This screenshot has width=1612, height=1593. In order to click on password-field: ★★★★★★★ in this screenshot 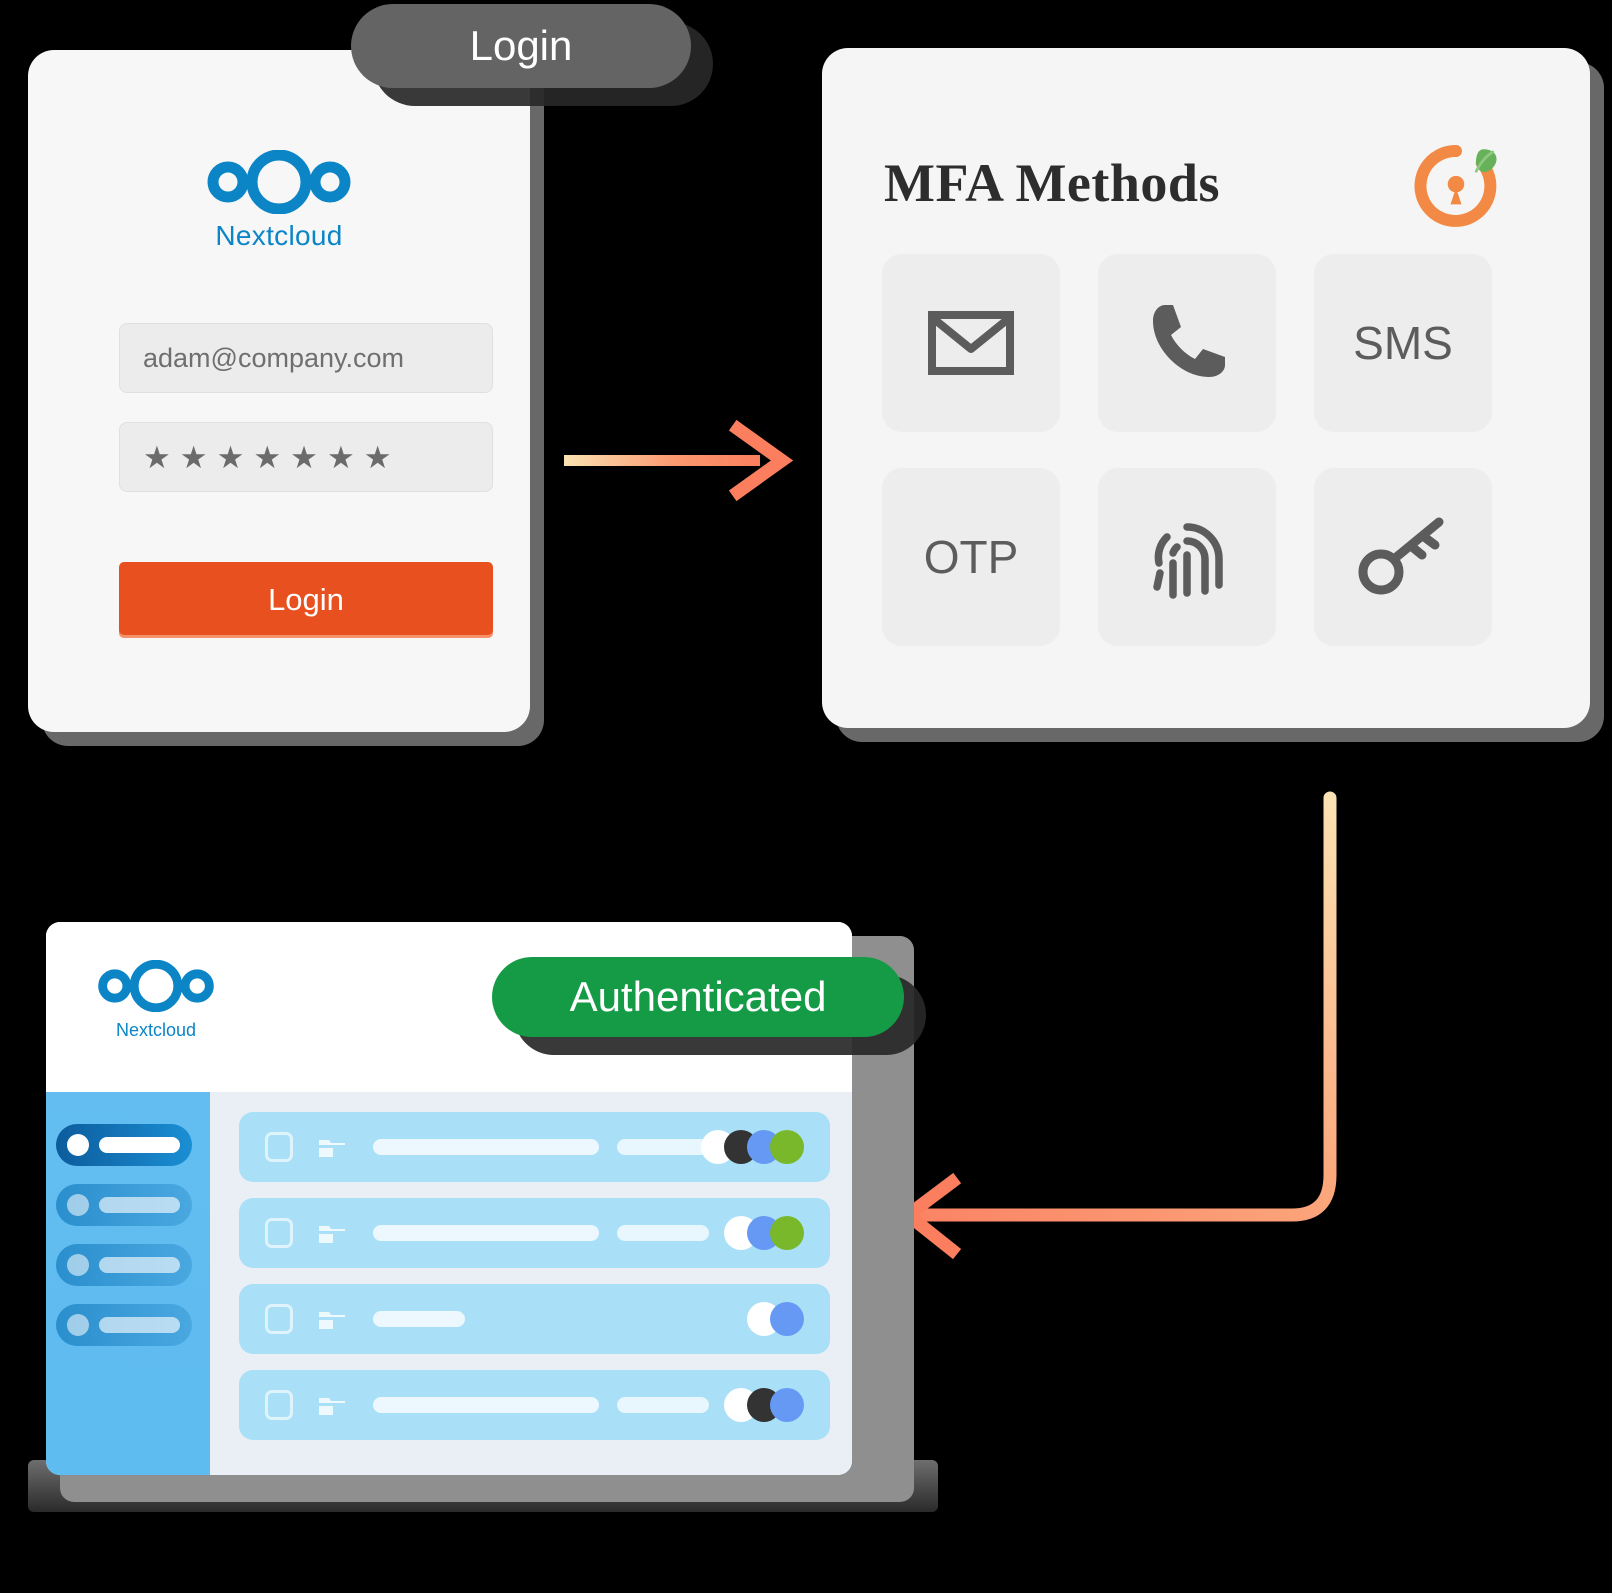, I will do `click(306, 457)`.